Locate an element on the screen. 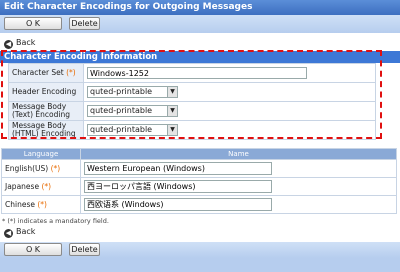 Image resolution: width=400 pixels, height=272 pixels. table-row: Japanese (*) is located at coordinates (199, 186).